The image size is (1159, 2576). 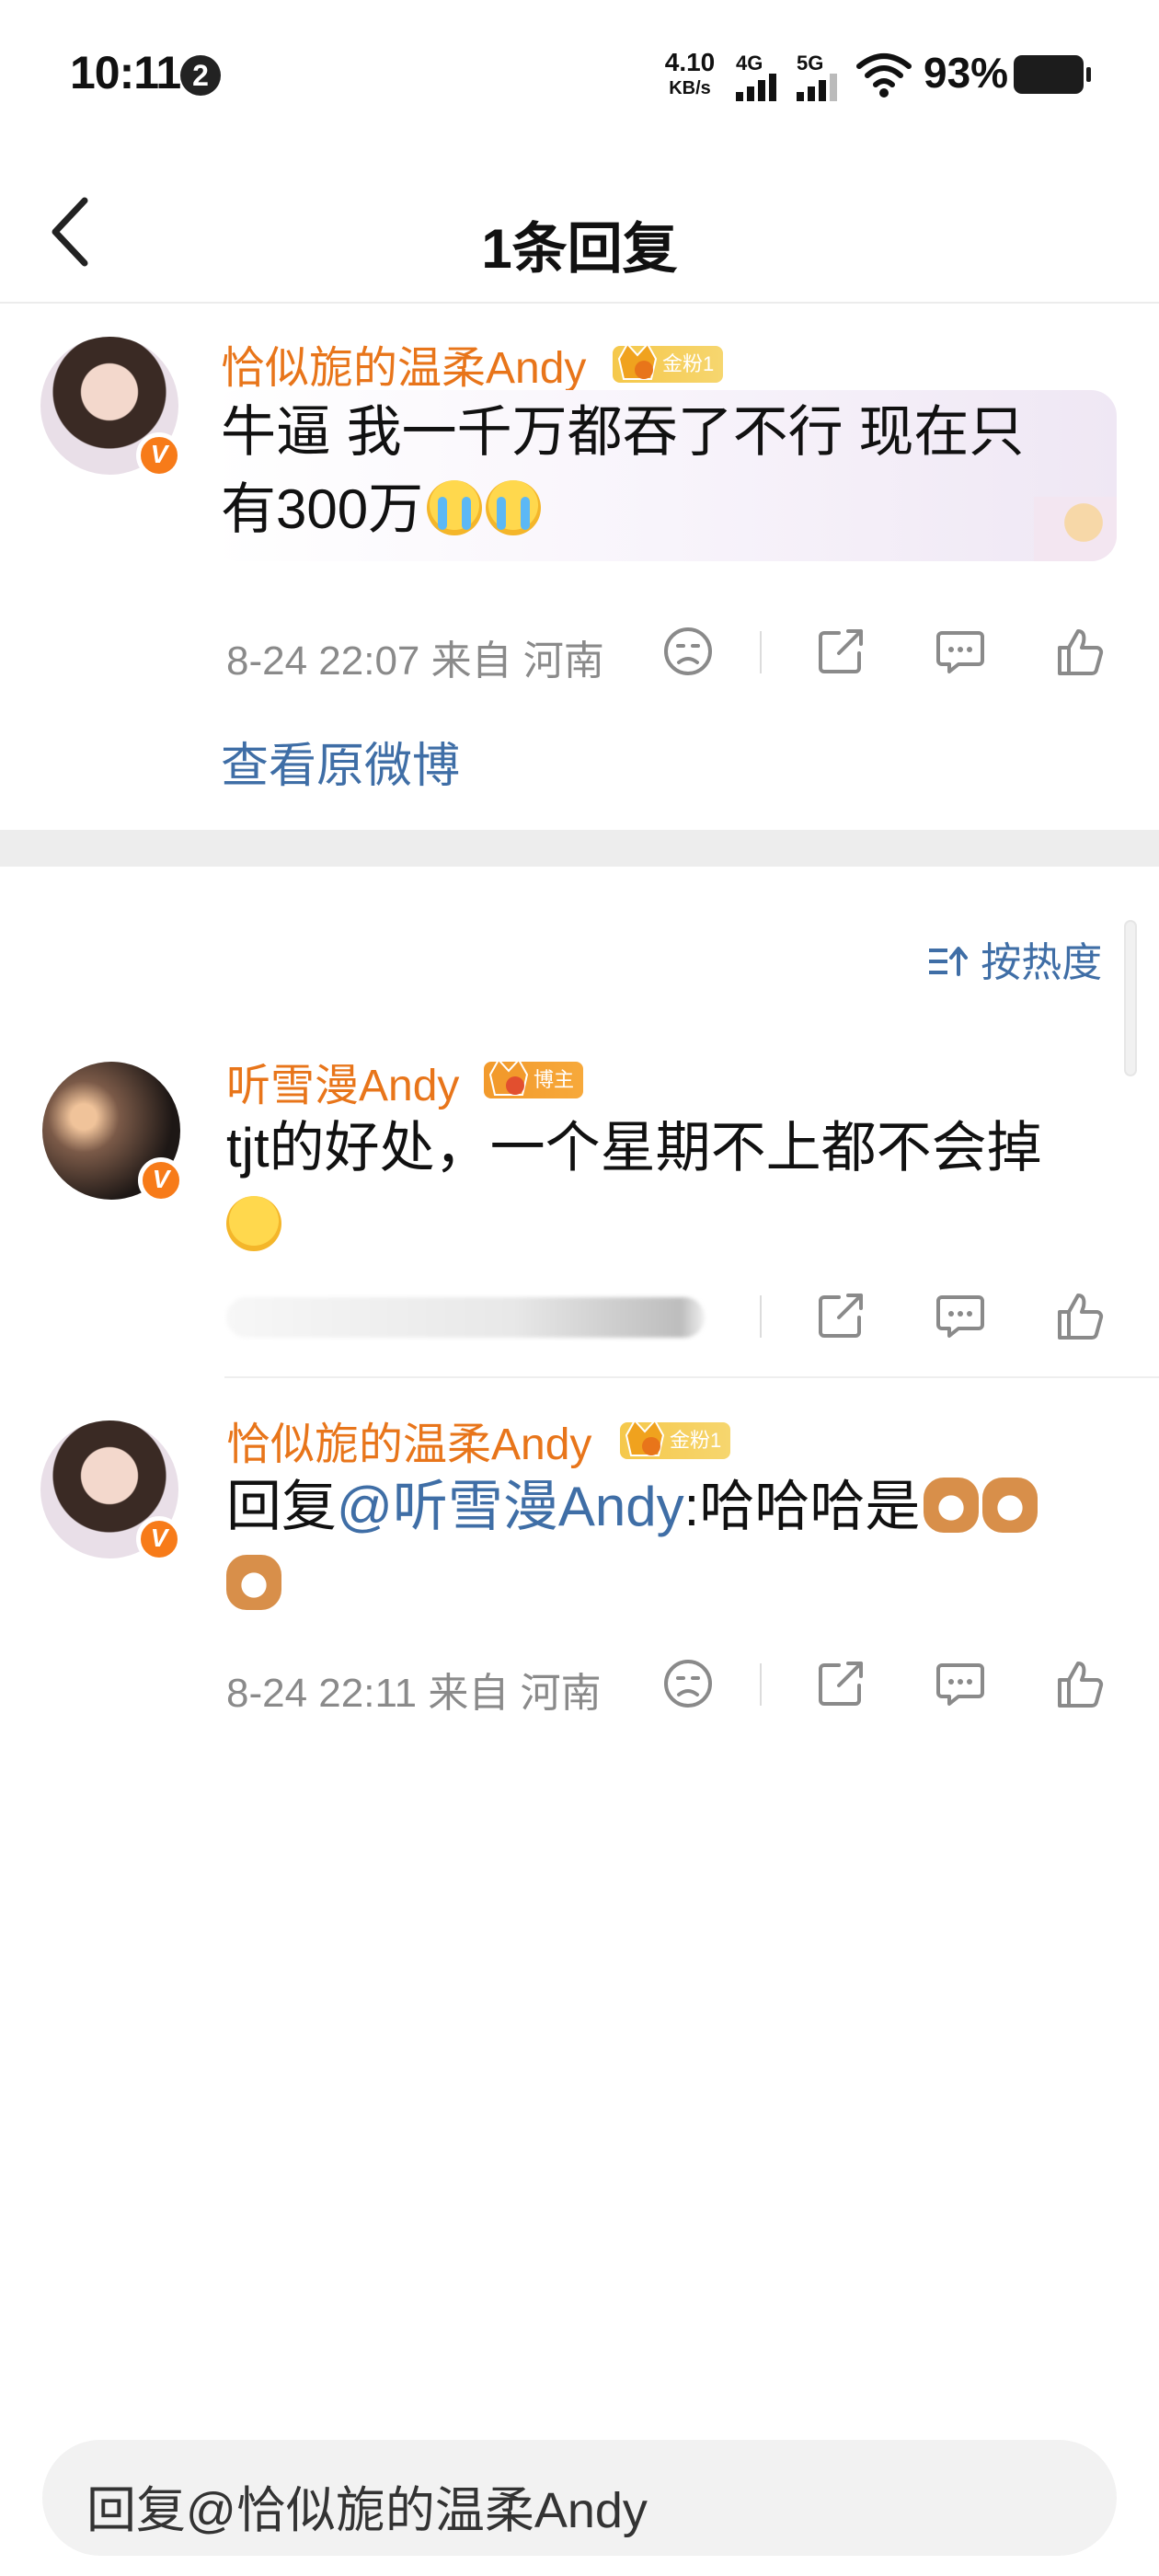 I want to click on sort-button: 按热度, so click(x=1014, y=958).